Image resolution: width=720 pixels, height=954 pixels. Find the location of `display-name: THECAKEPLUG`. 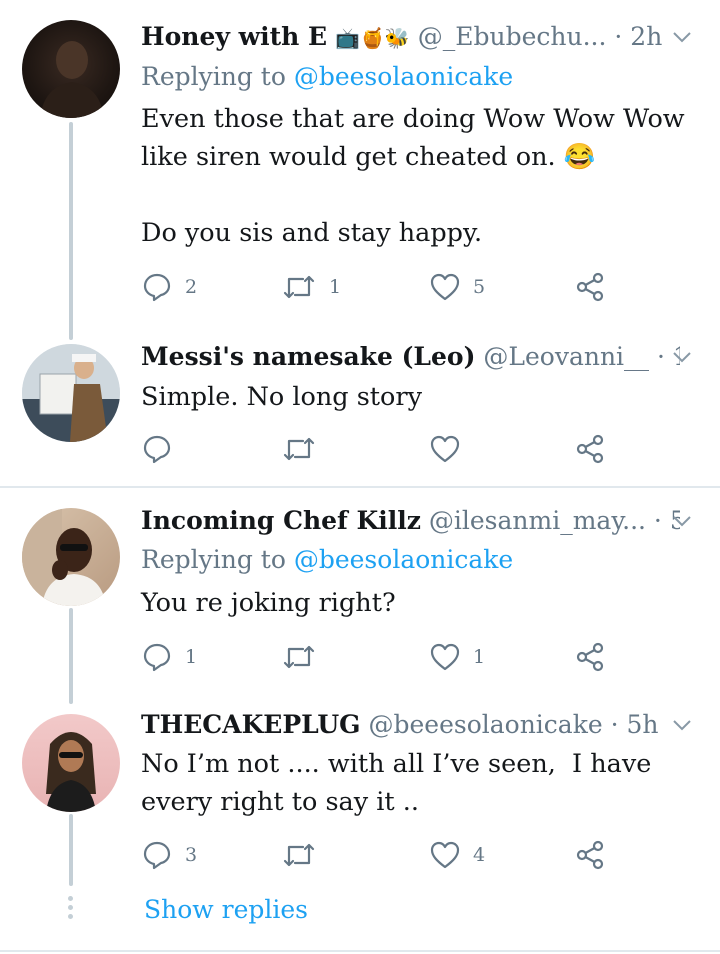

display-name: THECAKEPLUG is located at coordinates (251, 724).